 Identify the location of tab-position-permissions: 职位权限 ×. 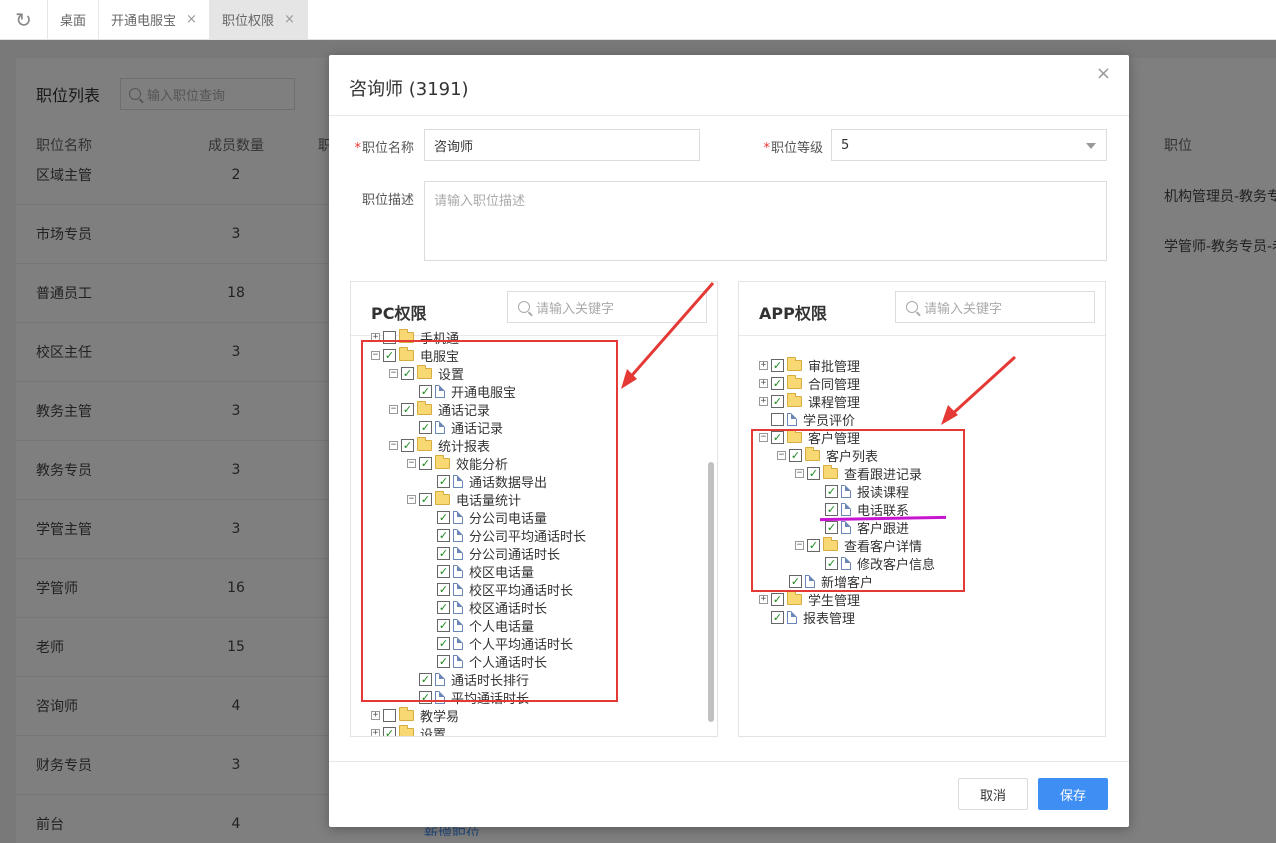
(258, 19).